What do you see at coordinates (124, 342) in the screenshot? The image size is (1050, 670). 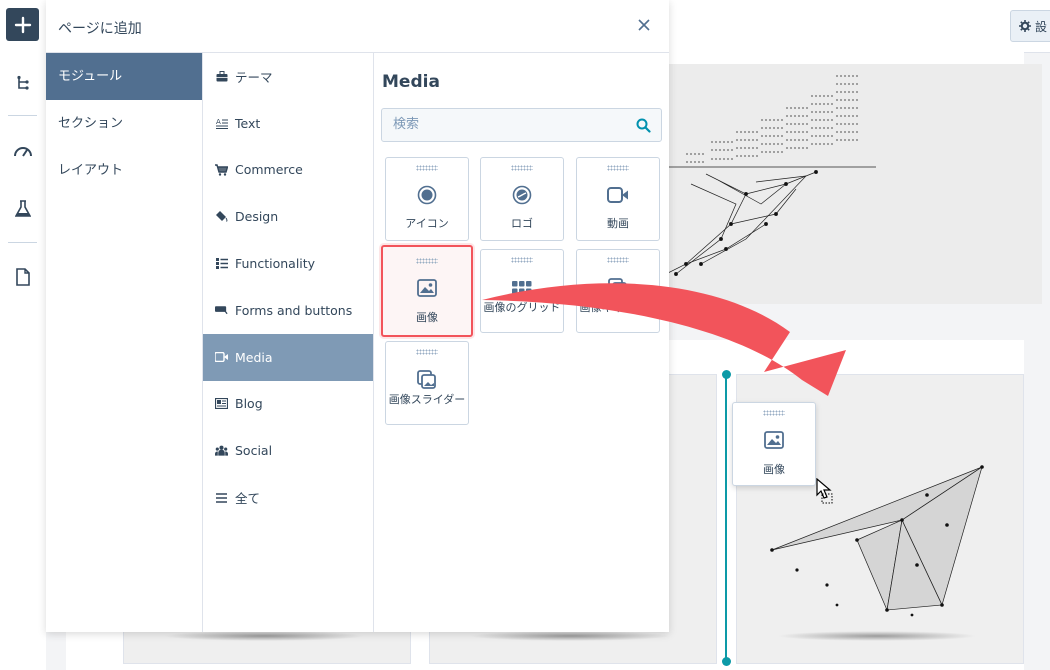 I see `category-list: モジュール セクション レイアウト` at bounding box center [124, 342].